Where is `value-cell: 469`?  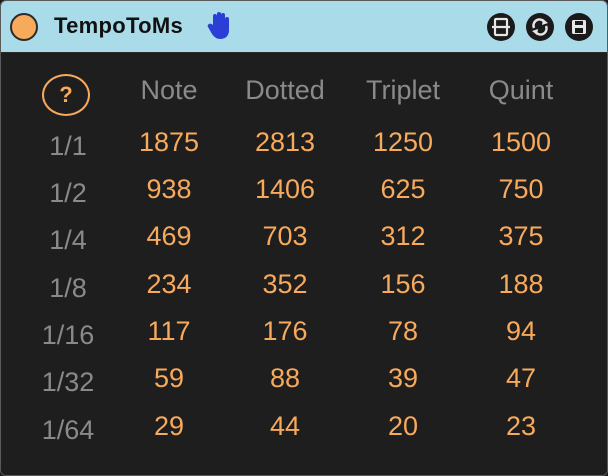
value-cell: 469 is located at coordinates (169, 236).